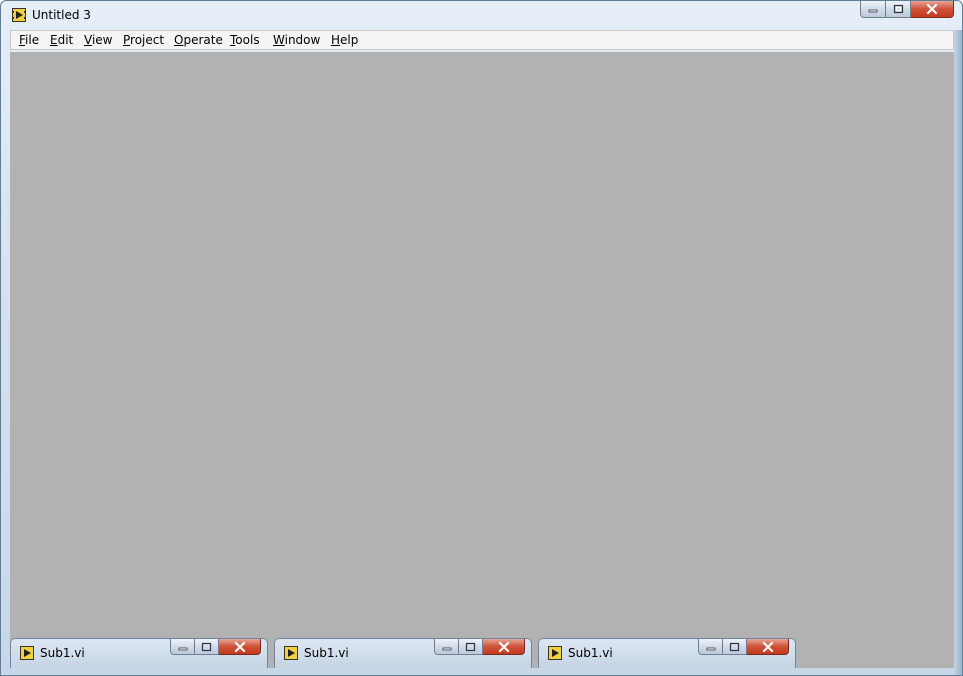  What do you see at coordinates (54, 40) in the screenshot?
I see `menu-edit-accel: E` at bounding box center [54, 40].